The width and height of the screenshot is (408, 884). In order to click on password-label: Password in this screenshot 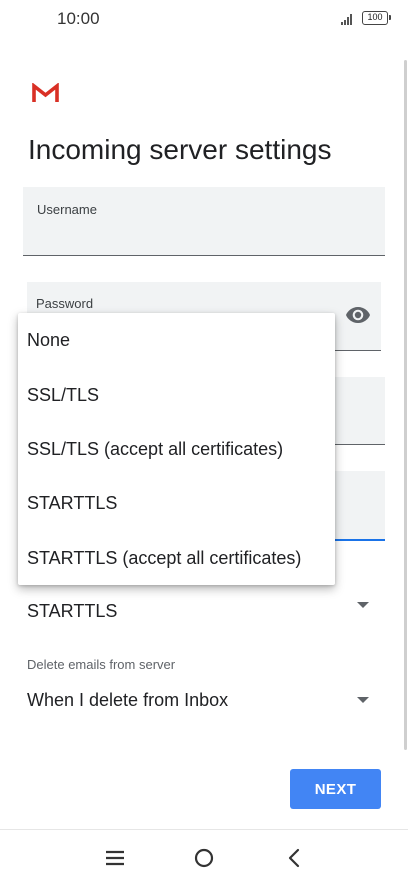, I will do `click(65, 303)`.